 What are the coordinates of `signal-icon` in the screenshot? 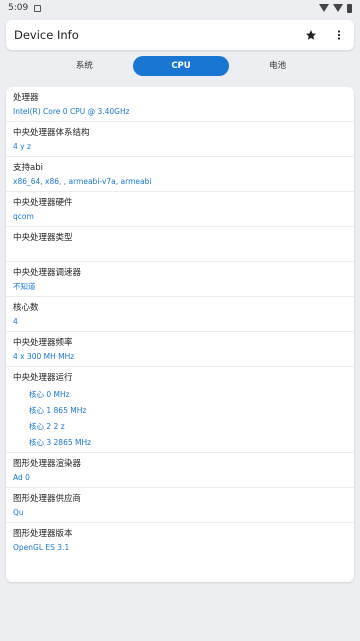 It's located at (338, 8).